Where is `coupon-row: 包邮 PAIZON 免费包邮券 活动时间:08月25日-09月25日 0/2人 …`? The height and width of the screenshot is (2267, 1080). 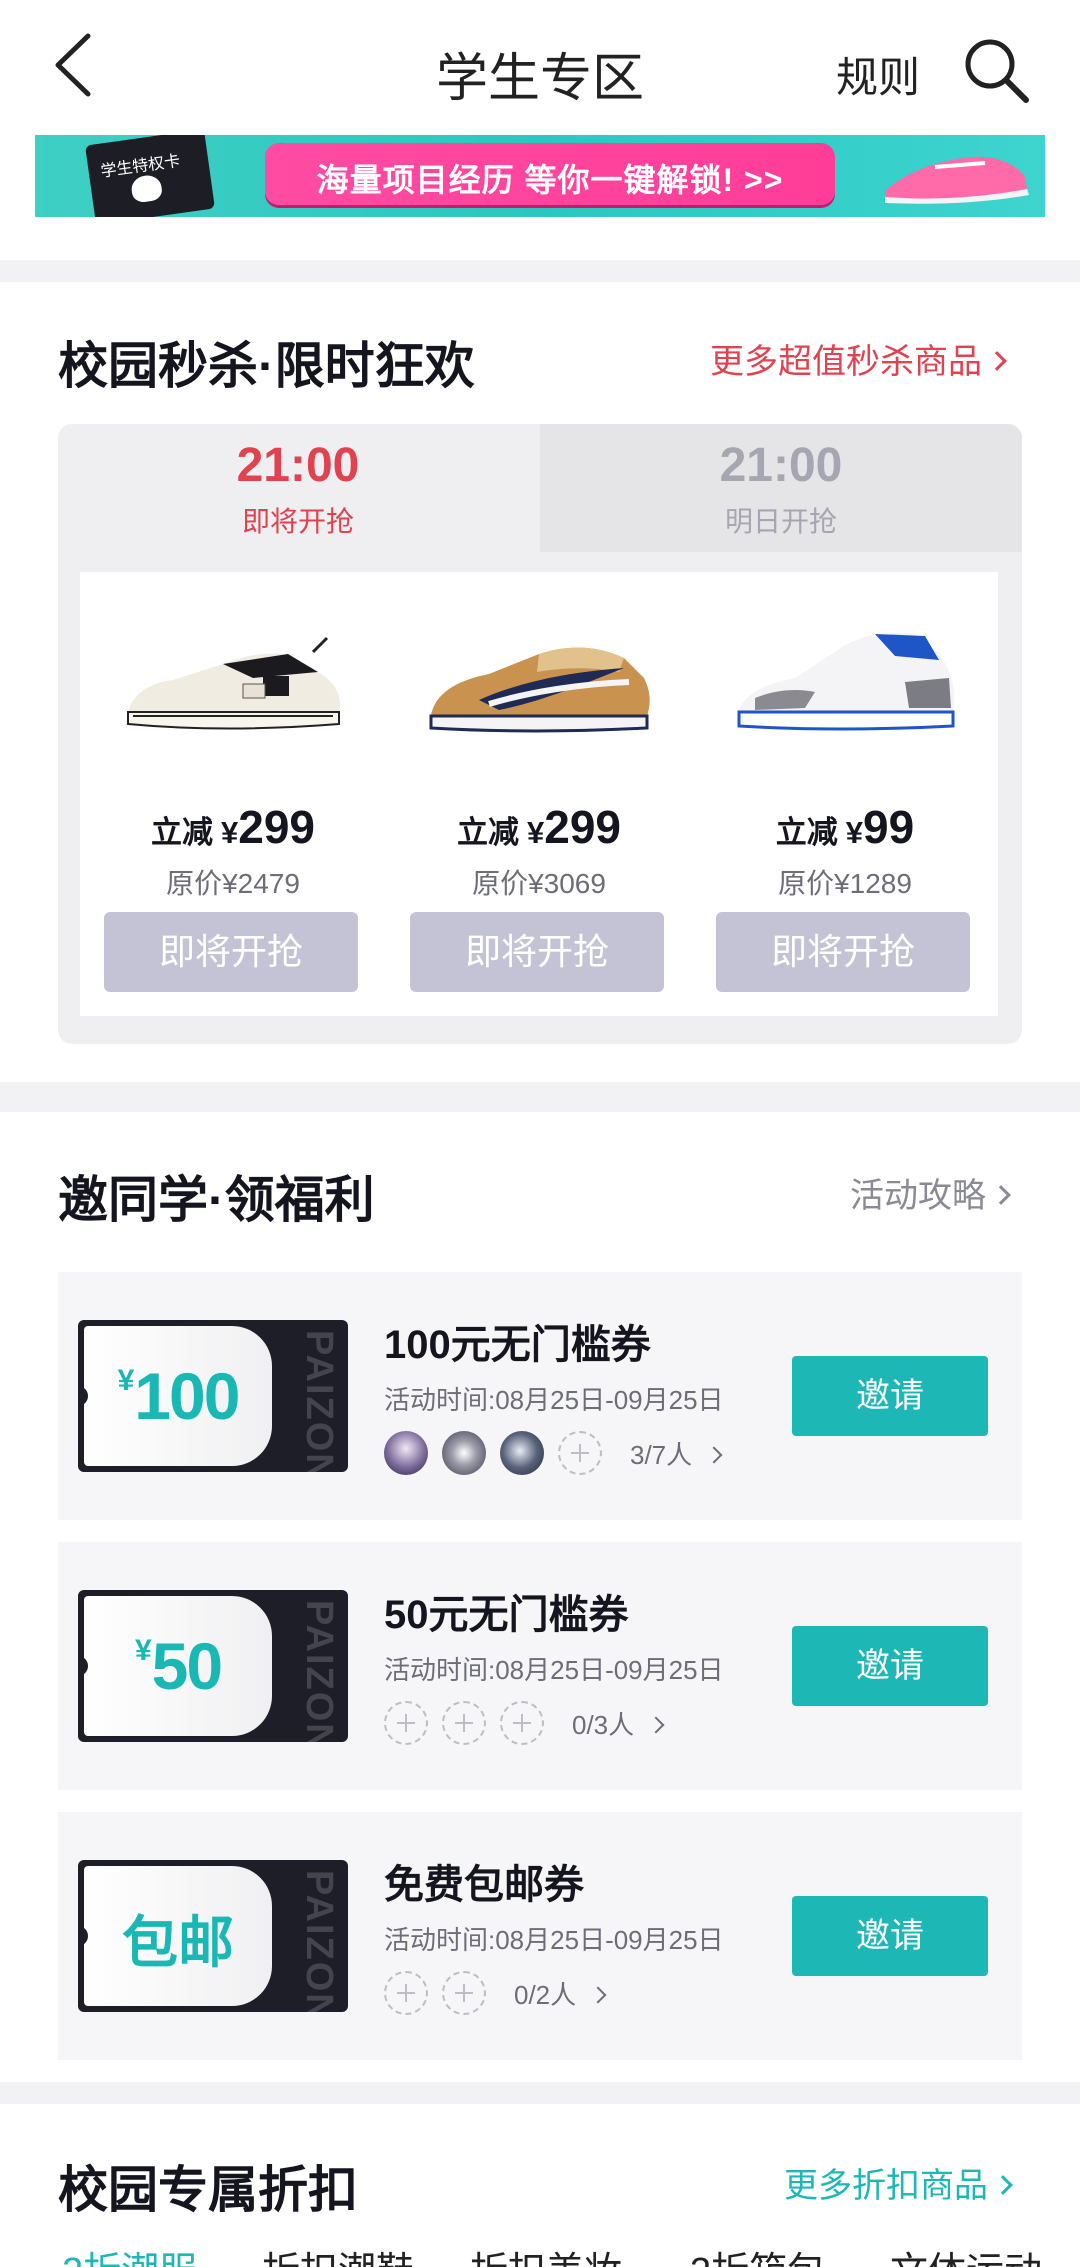
coupon-row: 包邮 PAIZON 免费包邮券 活动时间:08月25日-09月25日 0/2人 … is located at coordinates (540, 1936).